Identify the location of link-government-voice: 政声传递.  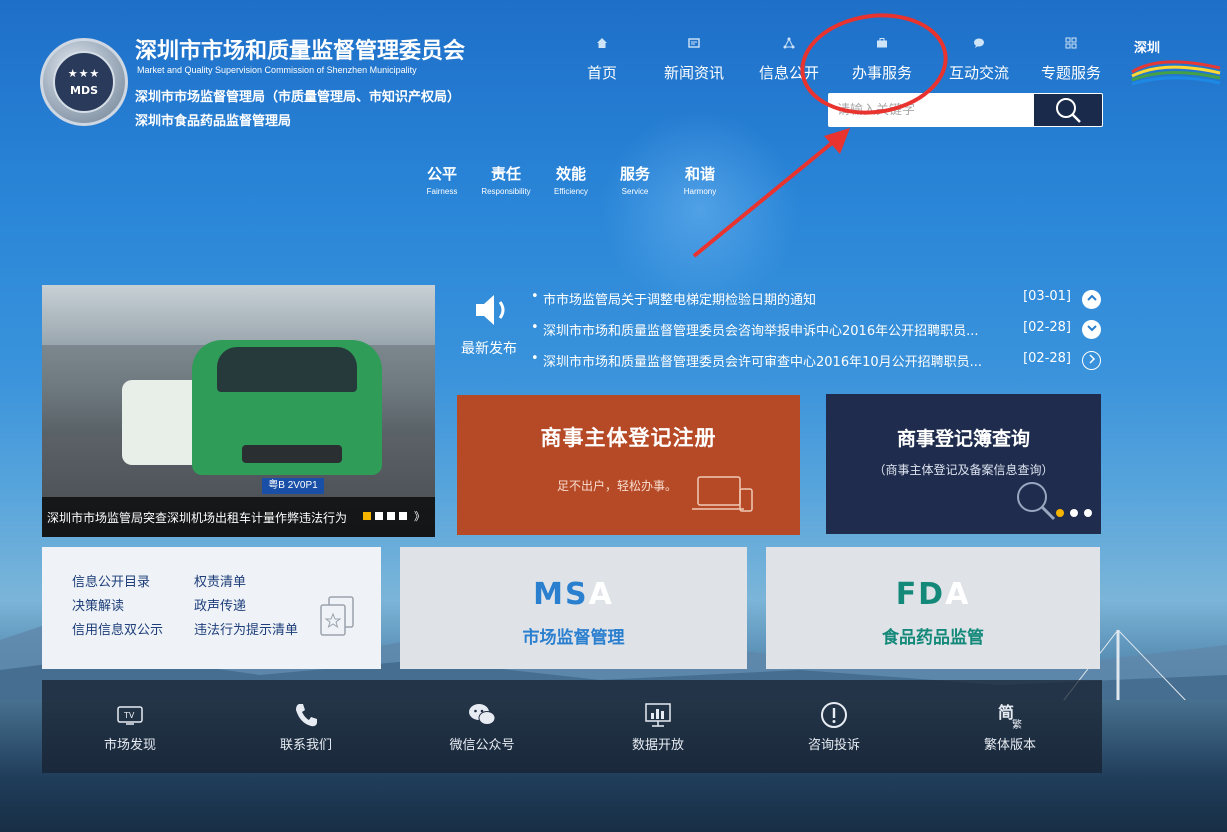
(220, 604).